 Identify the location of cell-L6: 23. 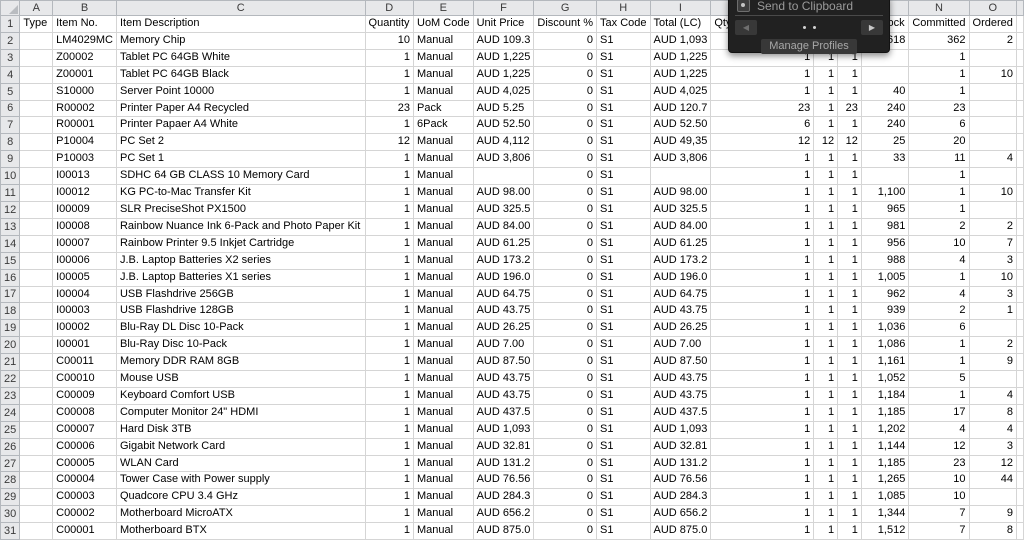
(849, 108).